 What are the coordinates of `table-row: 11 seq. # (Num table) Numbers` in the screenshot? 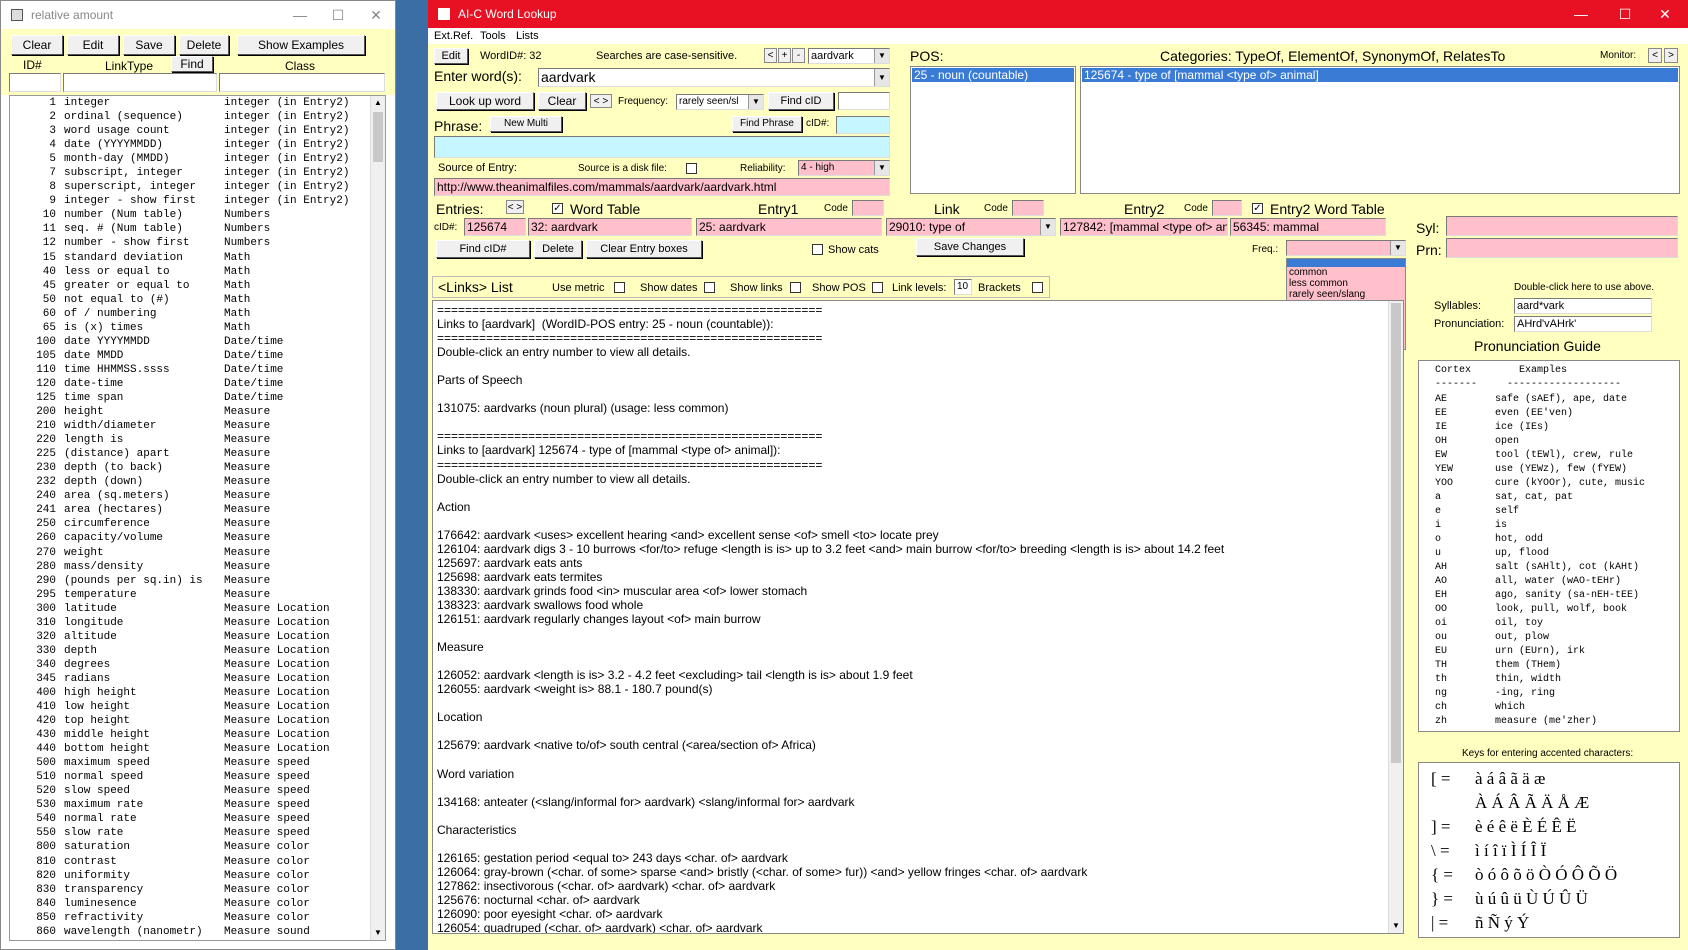 It's located at (190, 229).